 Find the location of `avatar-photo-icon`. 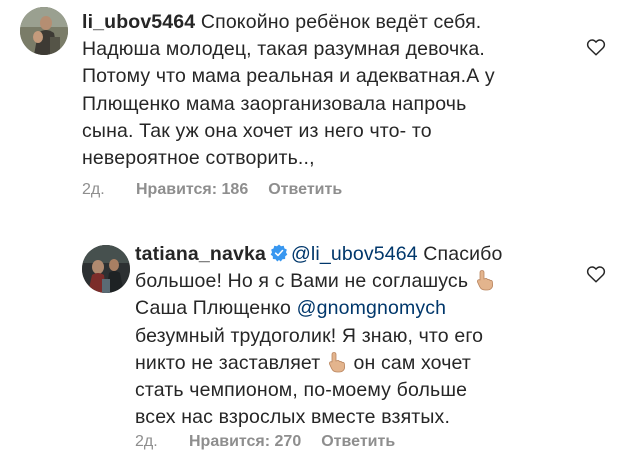

avatar-photo-icon is located at coordinates (106, 269).